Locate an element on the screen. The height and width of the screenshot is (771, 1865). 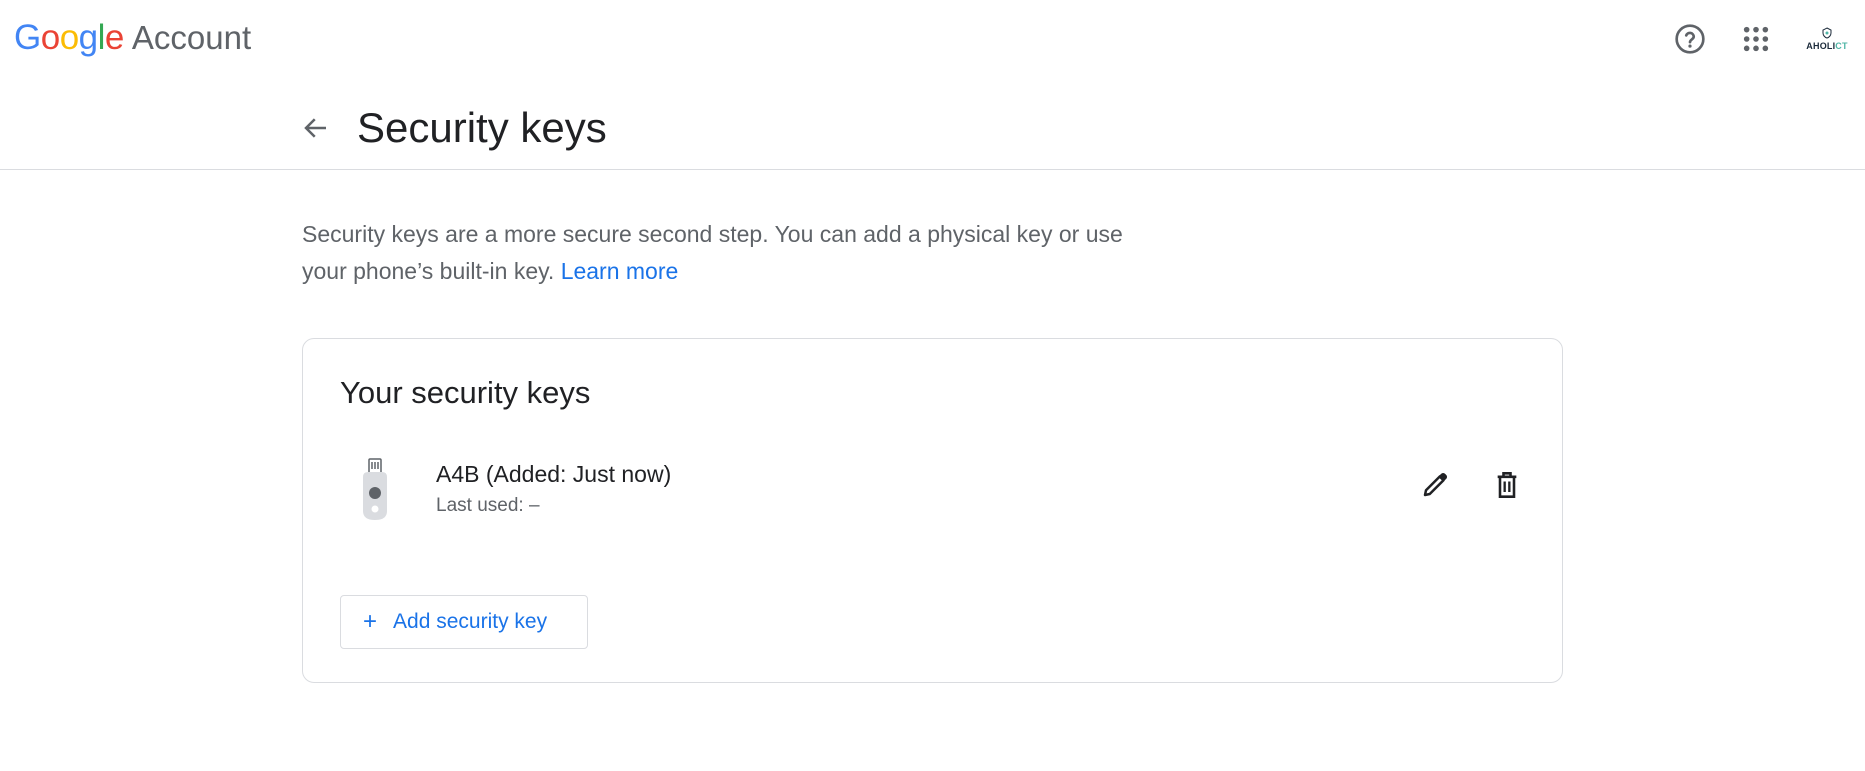
security-key-name: A4B (Added: Just now) is located at coordinates (554, 474).